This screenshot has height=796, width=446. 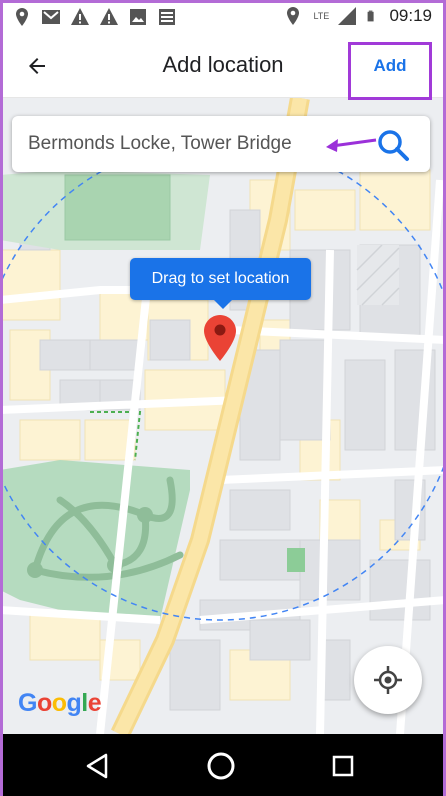 I want to click on search-bar, so click(x=221, y=144).